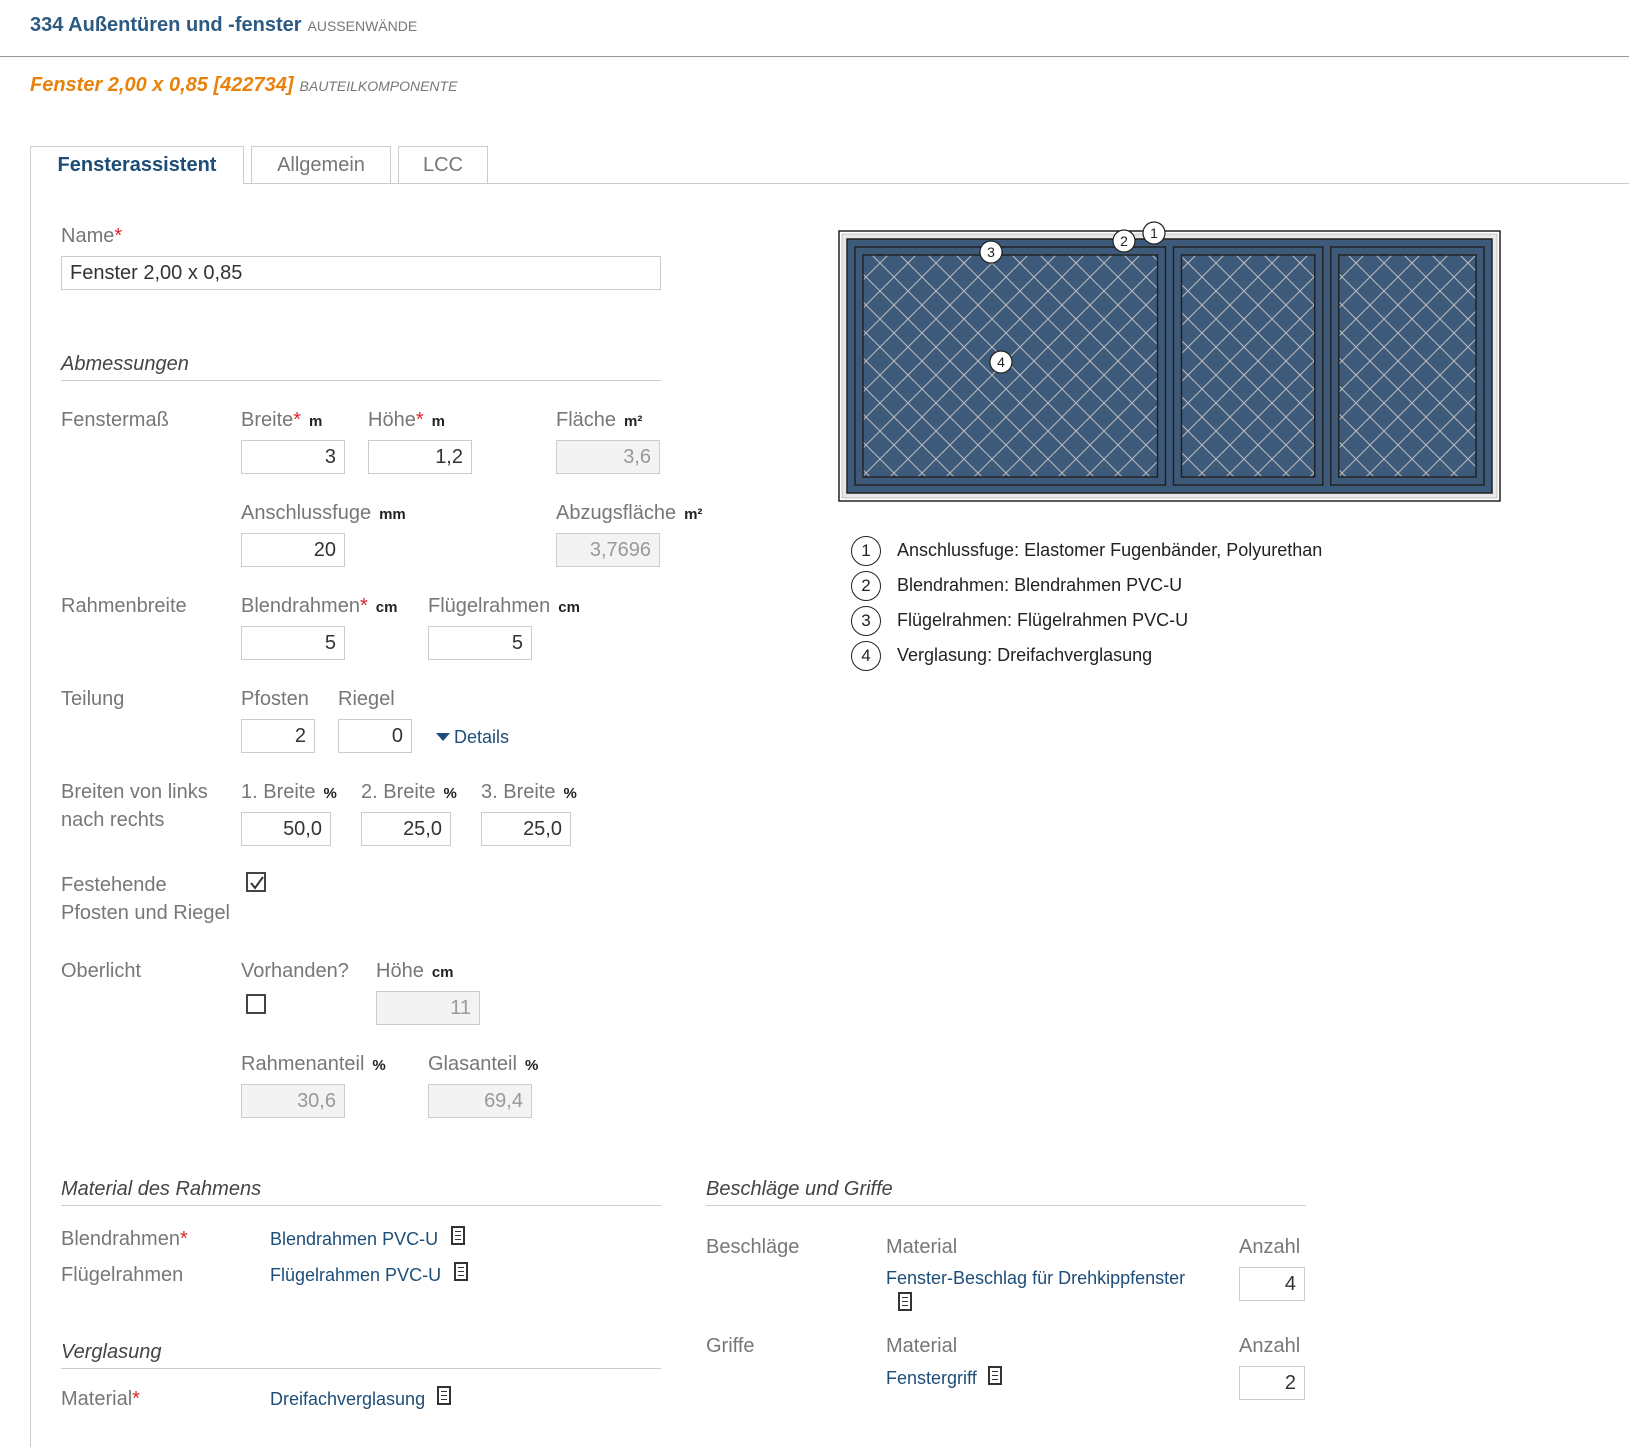  What do you see at coordinates (526, 829) in the screenshot?
I see `breite-3-input: 25,0` at bounding box center [526, 829].